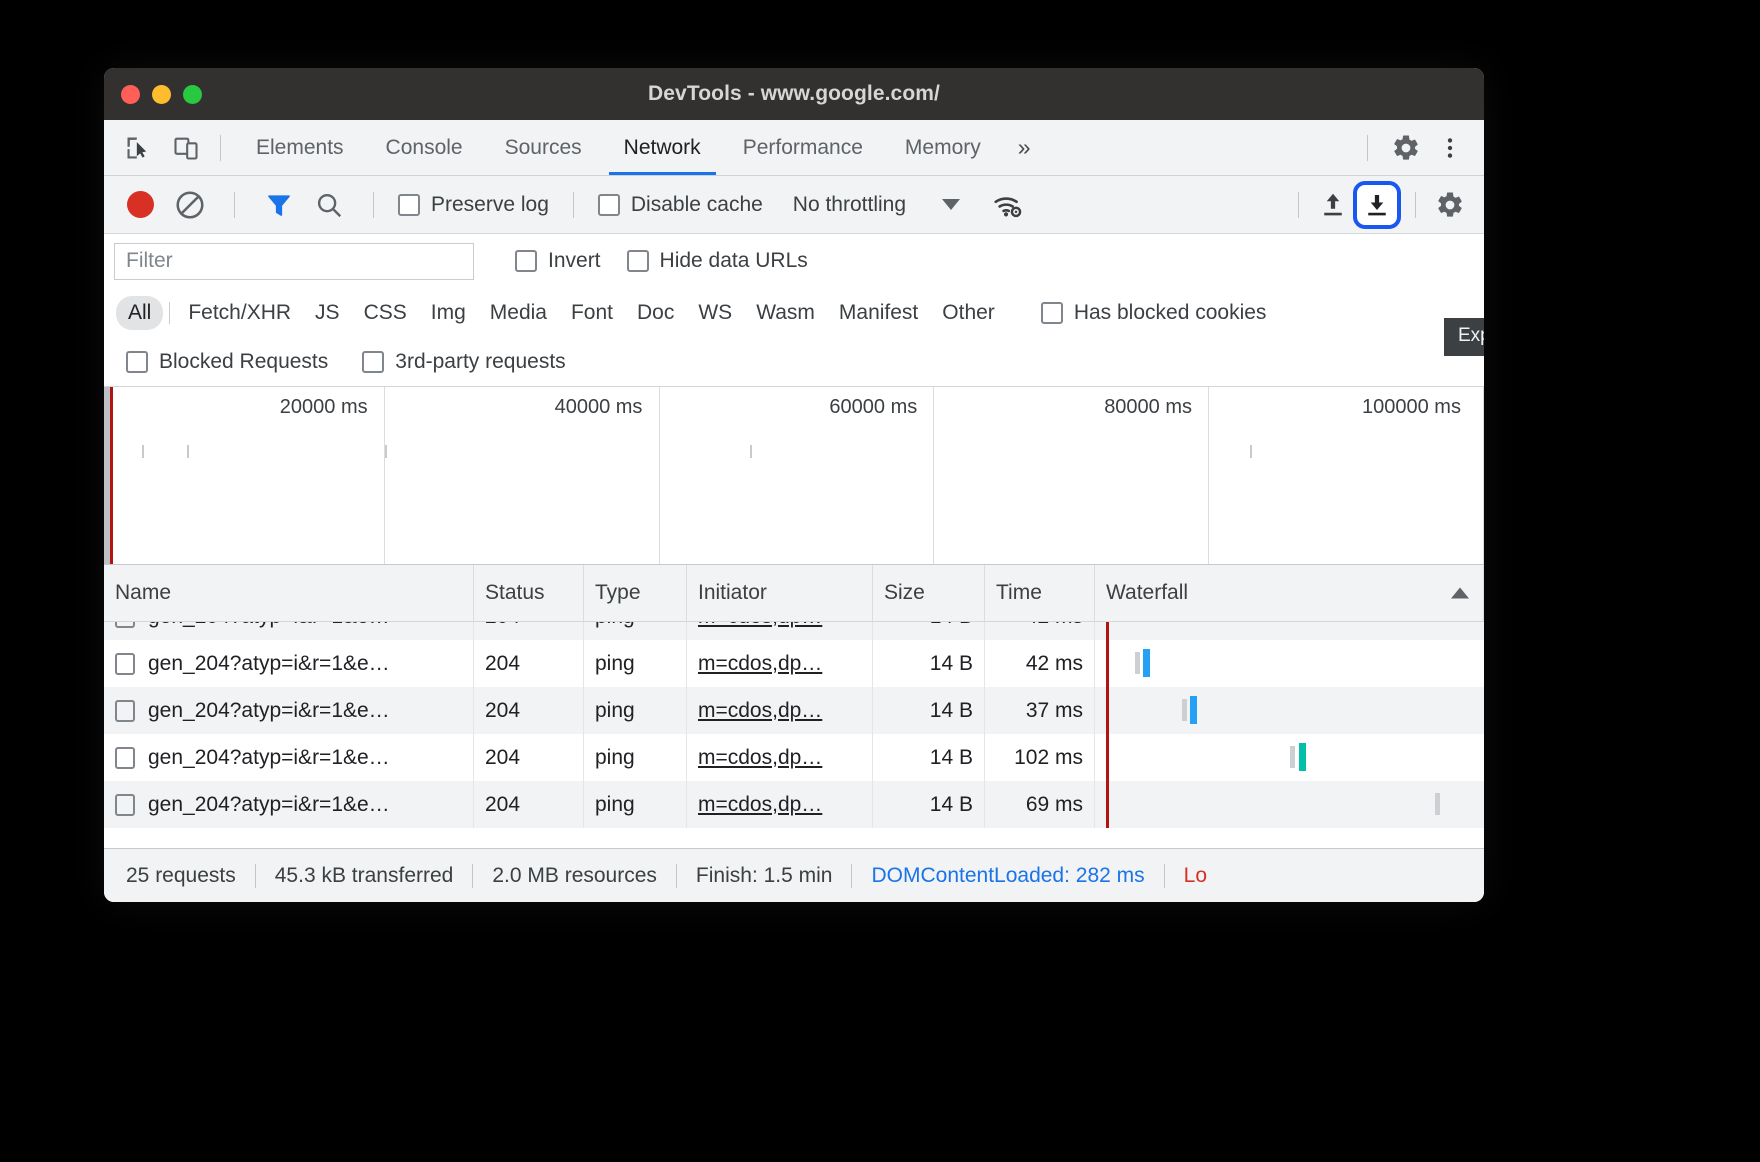 This screenshot has width=1760, height=1162. Describe the element at coordinates (181, 875) in the screenshot. I see `status-requests: 25 requests` at that location.